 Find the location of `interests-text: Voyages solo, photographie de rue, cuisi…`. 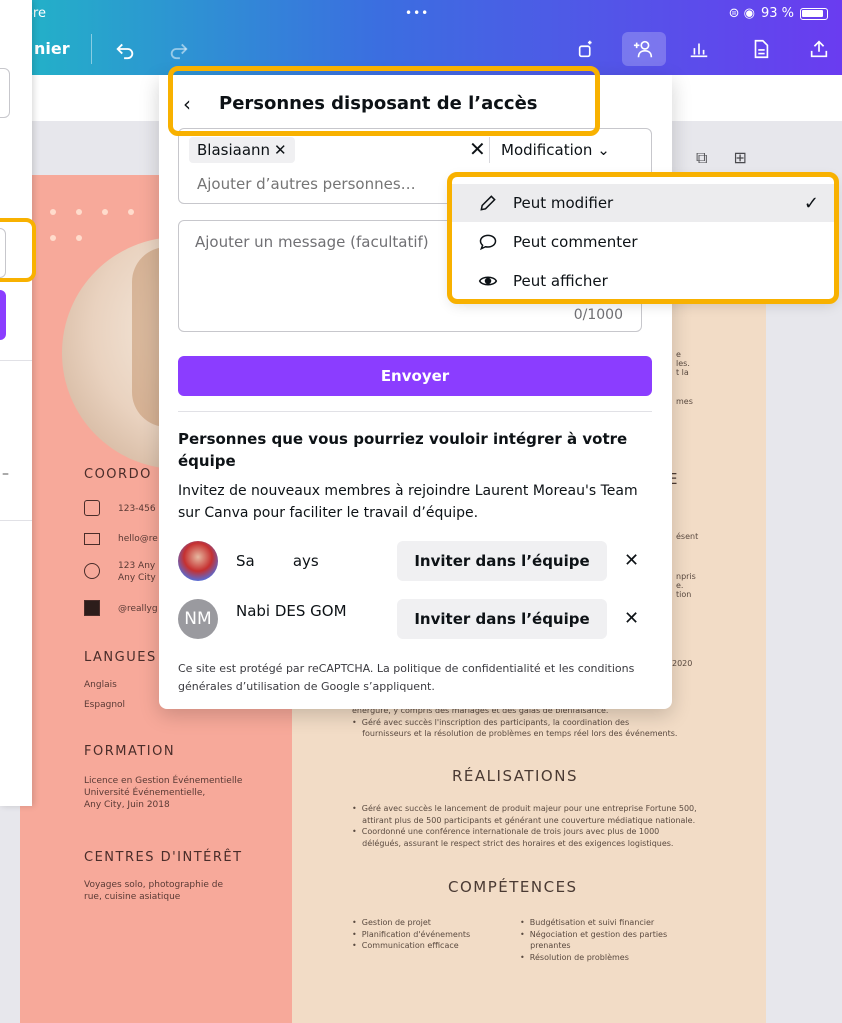

interests-text: Voyages solo, photographie de rue, cuisi… is located at coordinates (153, 891).